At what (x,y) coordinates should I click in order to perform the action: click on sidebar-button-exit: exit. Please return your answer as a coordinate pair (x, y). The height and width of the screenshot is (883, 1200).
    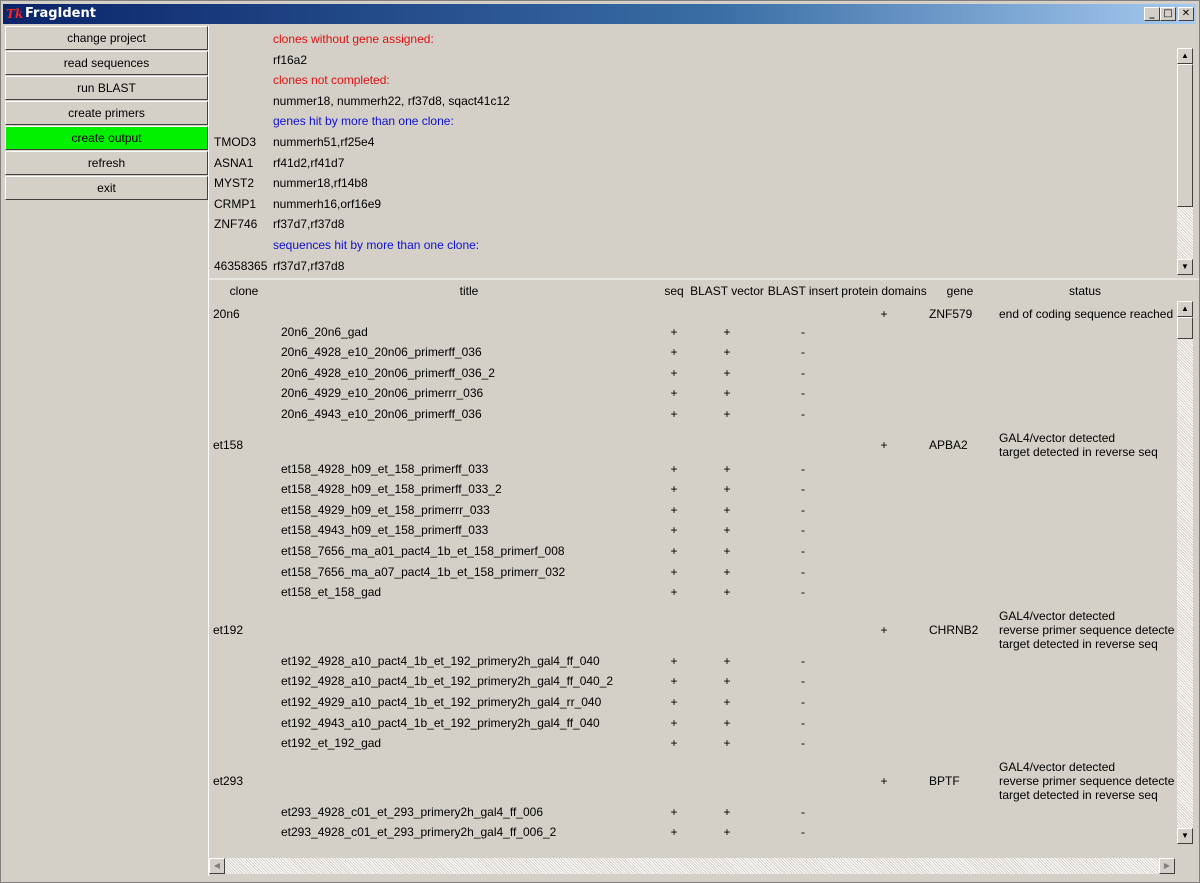
    Looking at the image, I should click on (106, 188).